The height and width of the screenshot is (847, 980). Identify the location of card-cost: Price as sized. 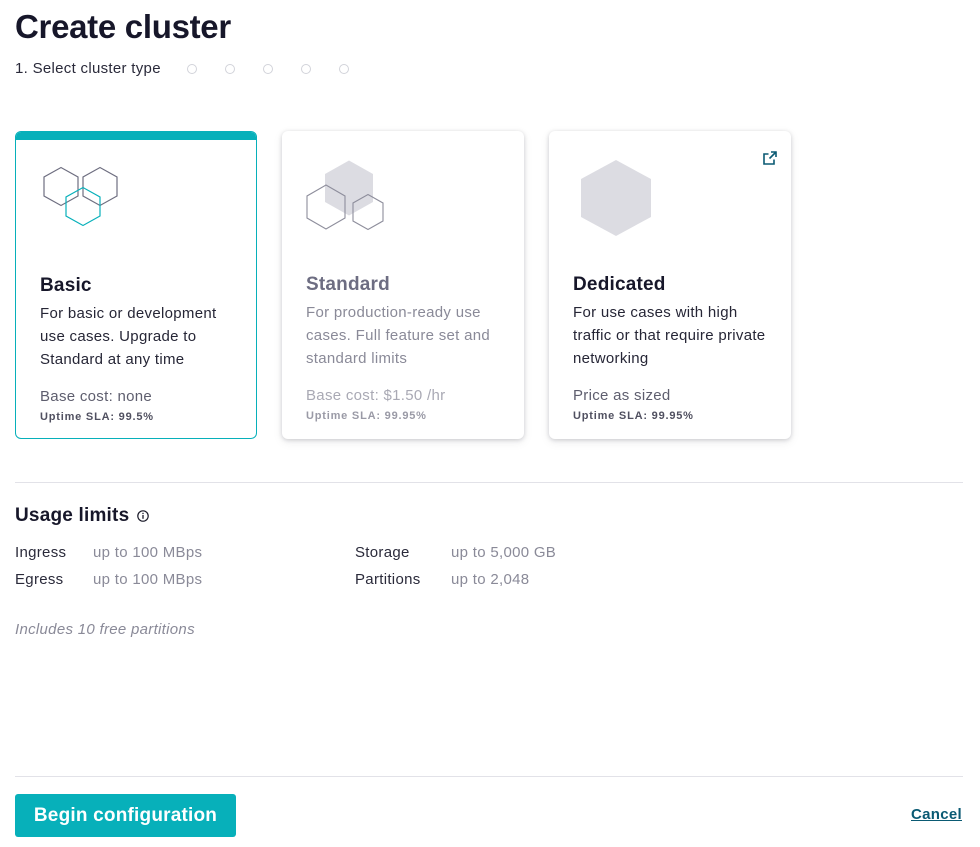
(622, 395).